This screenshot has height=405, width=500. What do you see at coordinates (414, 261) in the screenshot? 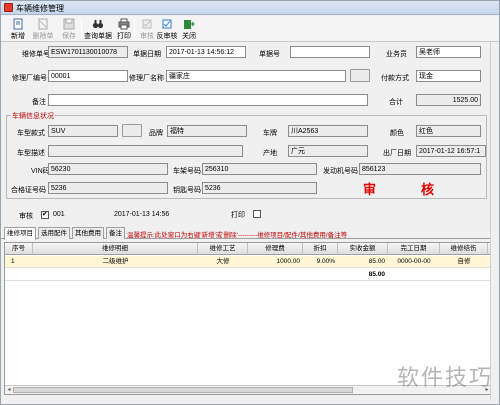
I see `cell-finish-date: 0000-00-00` at bounding box center [414, 261].